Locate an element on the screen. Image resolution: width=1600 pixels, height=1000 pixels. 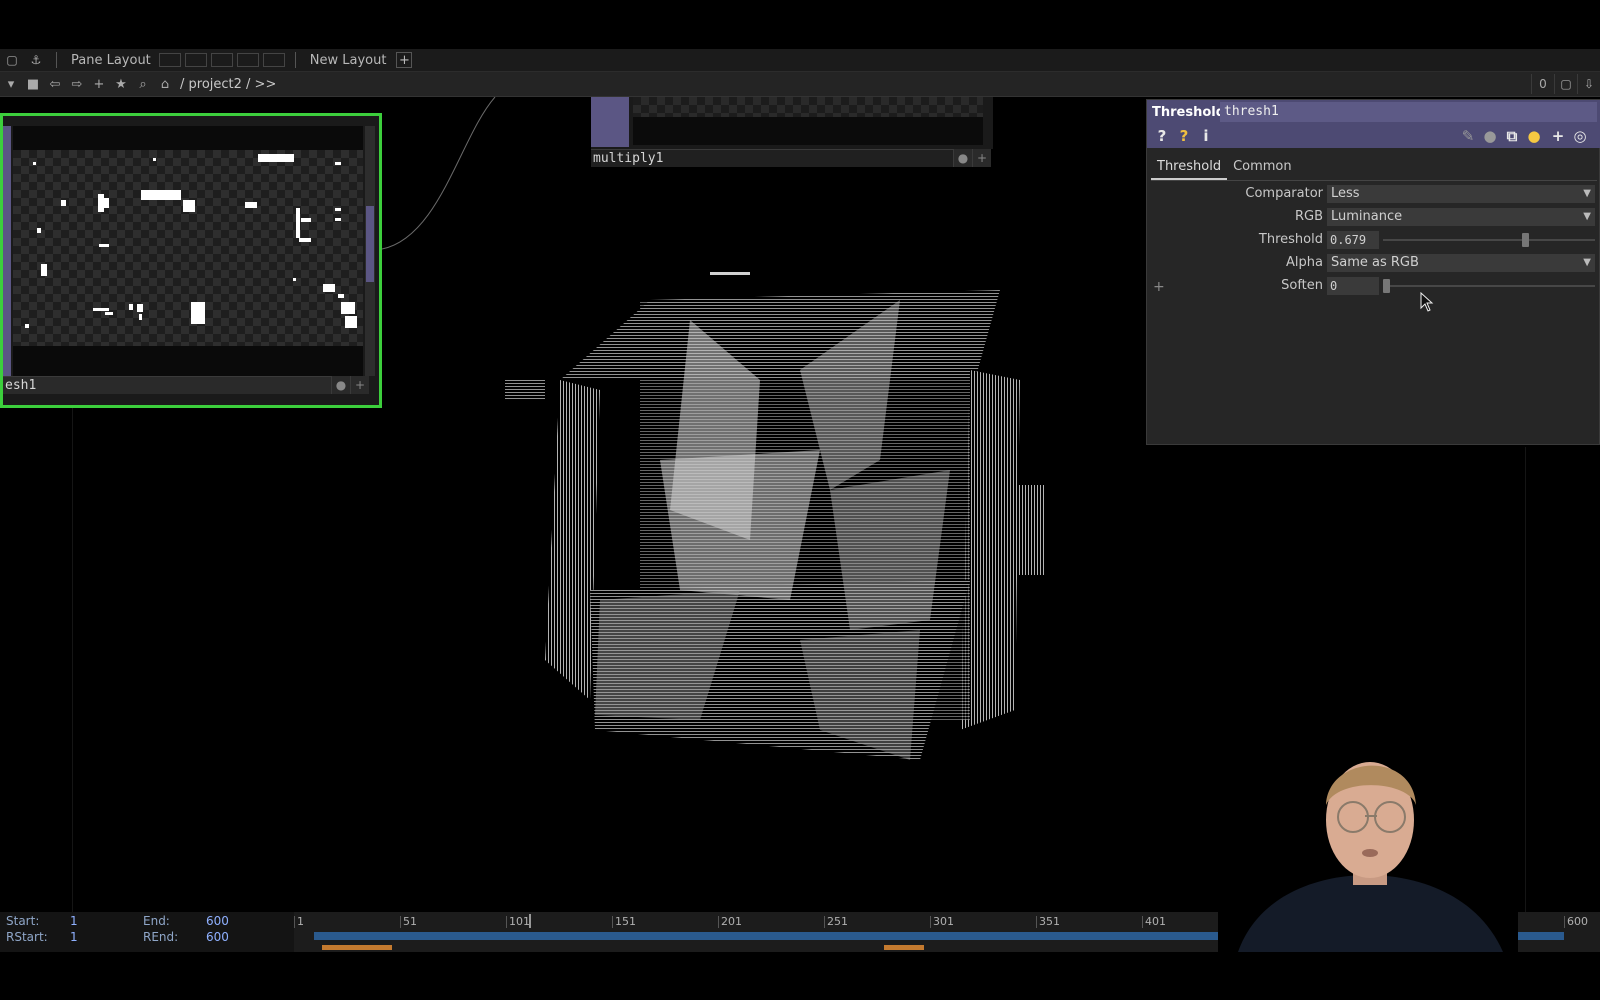
layout-four-button is located at coordinates (273, 60).